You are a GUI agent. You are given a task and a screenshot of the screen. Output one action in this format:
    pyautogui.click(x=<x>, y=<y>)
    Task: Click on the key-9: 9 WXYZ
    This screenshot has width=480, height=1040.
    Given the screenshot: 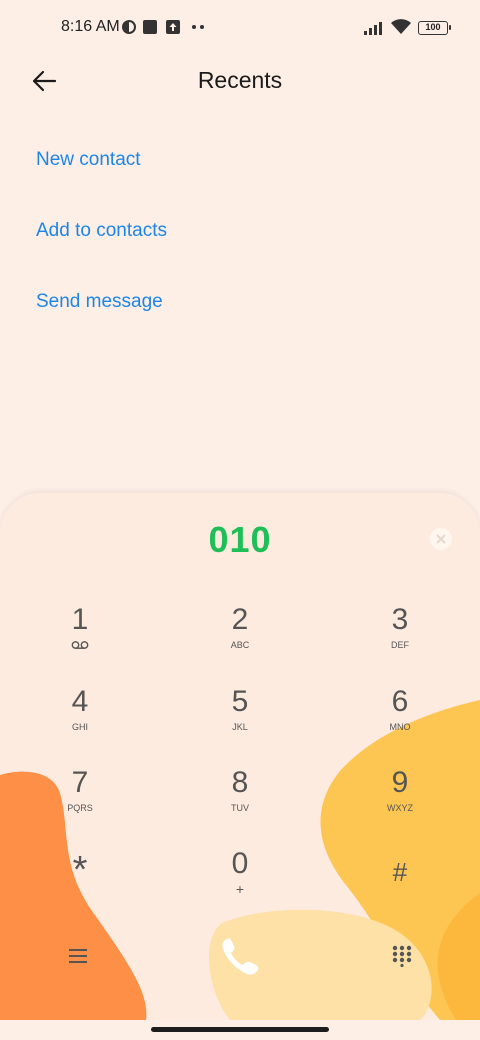 What is the action you would take?
    pyautogui.click(x=400, y=802)
    